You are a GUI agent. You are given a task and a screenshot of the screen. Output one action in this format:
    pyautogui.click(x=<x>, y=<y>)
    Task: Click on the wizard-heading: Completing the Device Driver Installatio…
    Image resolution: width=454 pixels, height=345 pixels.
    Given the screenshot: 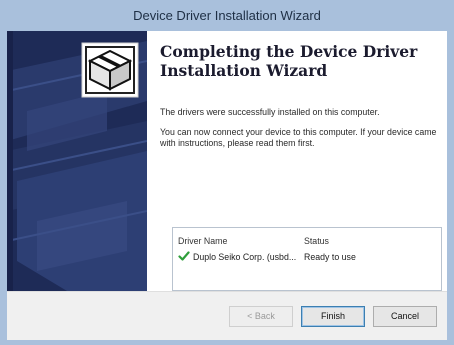 What is the action you would take?
    pyautogui.click(x=289, y=61)
    